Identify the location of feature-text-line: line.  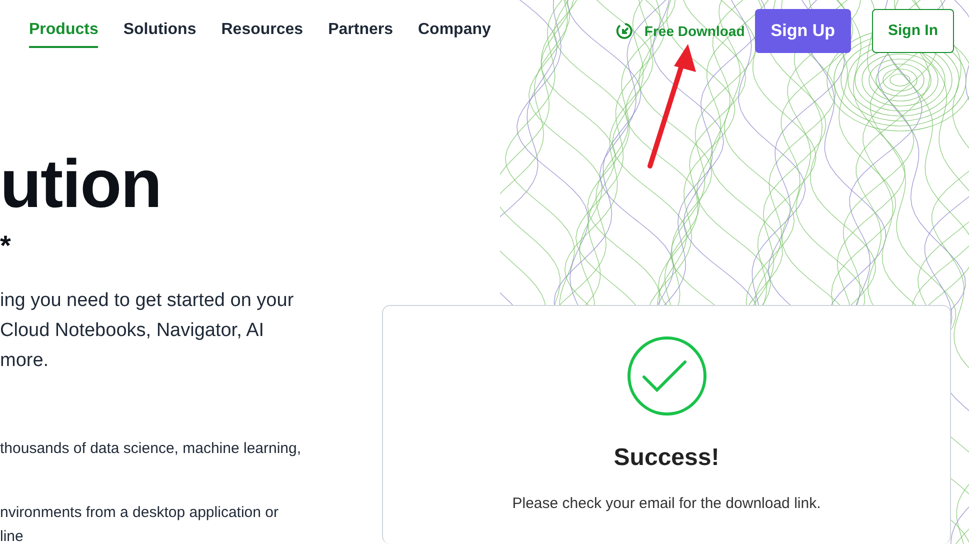
(12, 535).